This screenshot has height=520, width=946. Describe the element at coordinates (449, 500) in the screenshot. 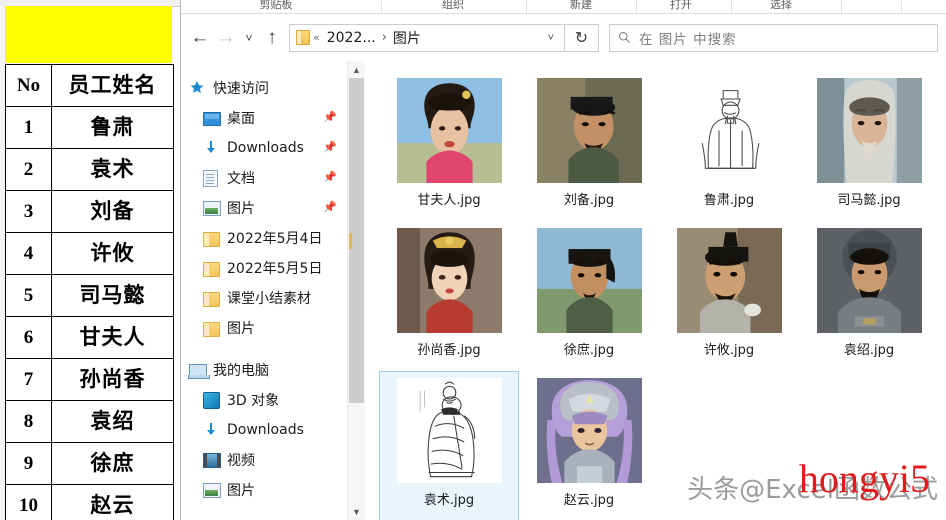

I see `file-name-label: 袁术.jpg` at that location.